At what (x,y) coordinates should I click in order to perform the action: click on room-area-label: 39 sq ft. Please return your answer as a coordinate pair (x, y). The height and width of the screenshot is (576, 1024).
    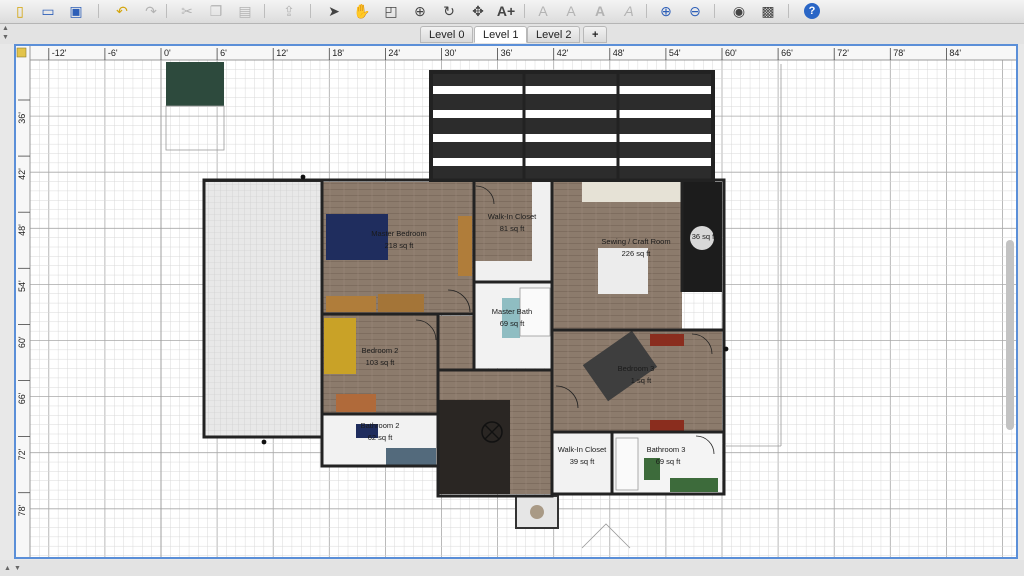
    Looking at the image, I should click on (583, 461).